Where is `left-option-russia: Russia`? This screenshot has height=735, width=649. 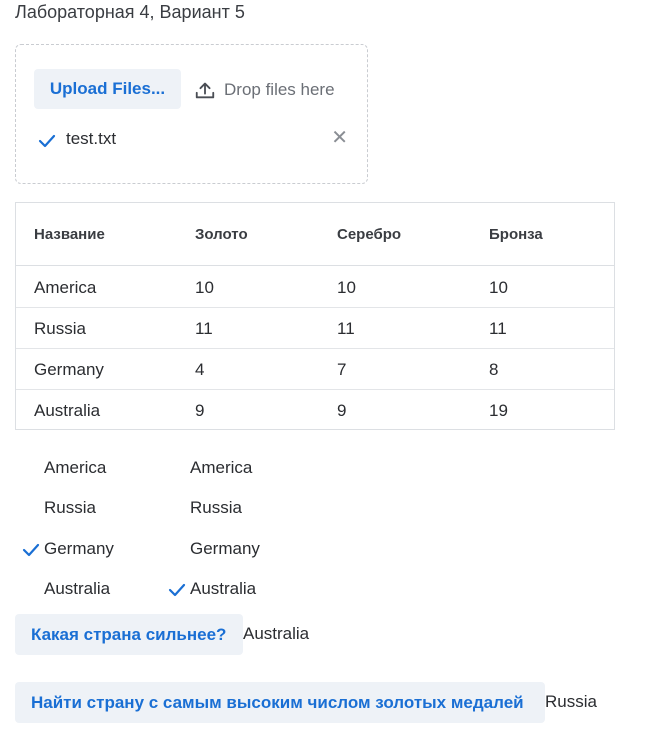 left-option-russia: Russia is located at coordinates (70, 508).